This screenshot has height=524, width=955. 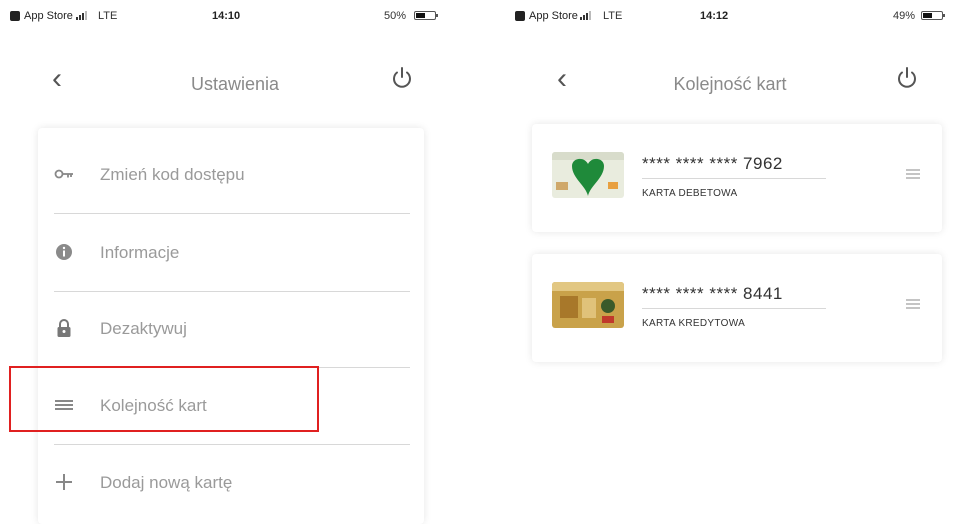 What do you see at coordinates (730, 84) in the screenshot?
I see `page-title: Kolejność kart` at bounding box center [730, 84].